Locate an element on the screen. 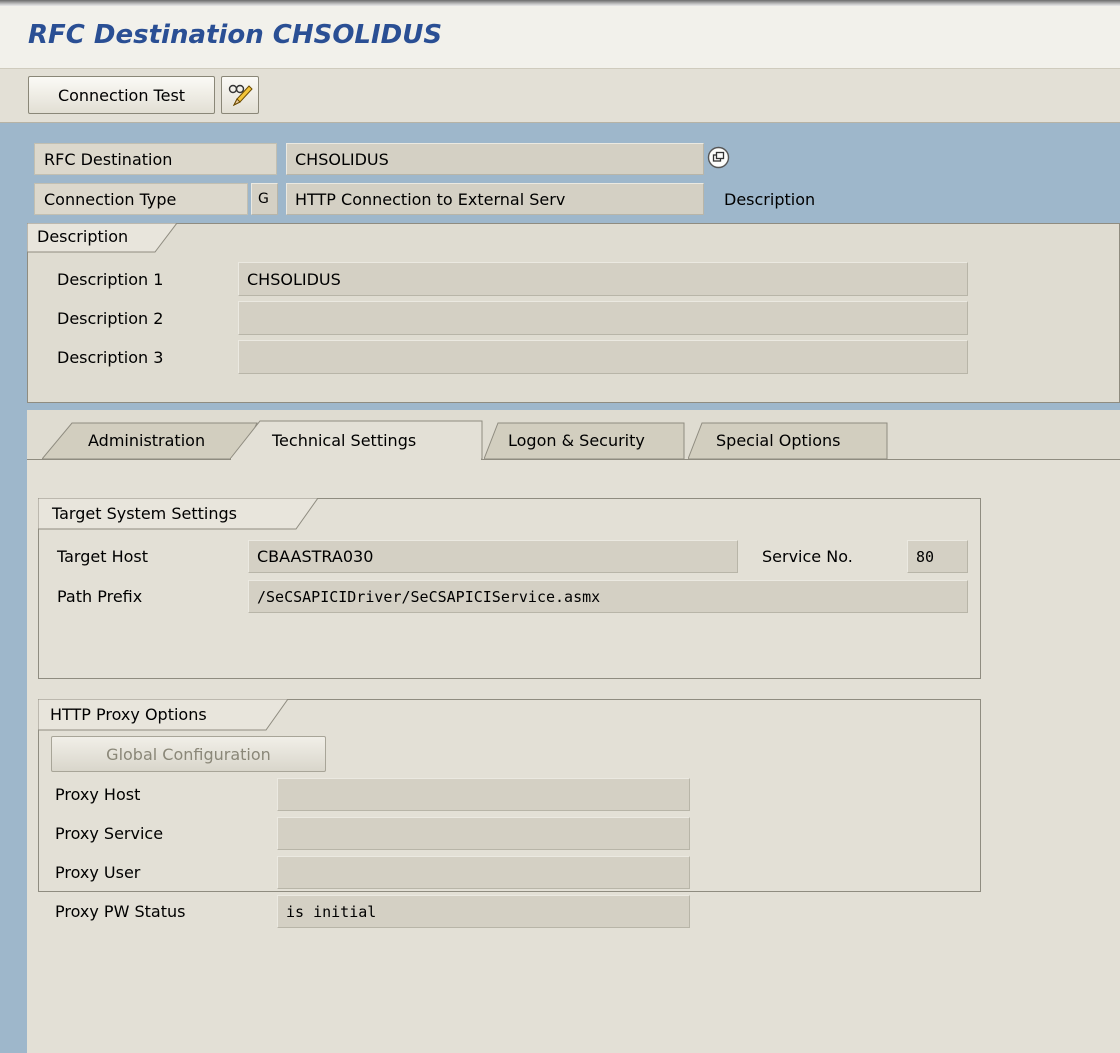 This screenshot has height=1053, width=1120. description-group-header: Description is located at coordinates (102, 238).